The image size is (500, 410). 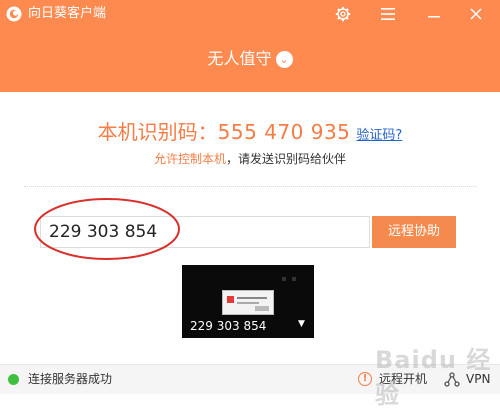 I want to click on identity-line: 本机识别码：555 470 935 验证码?, so click(x=250, y=130).